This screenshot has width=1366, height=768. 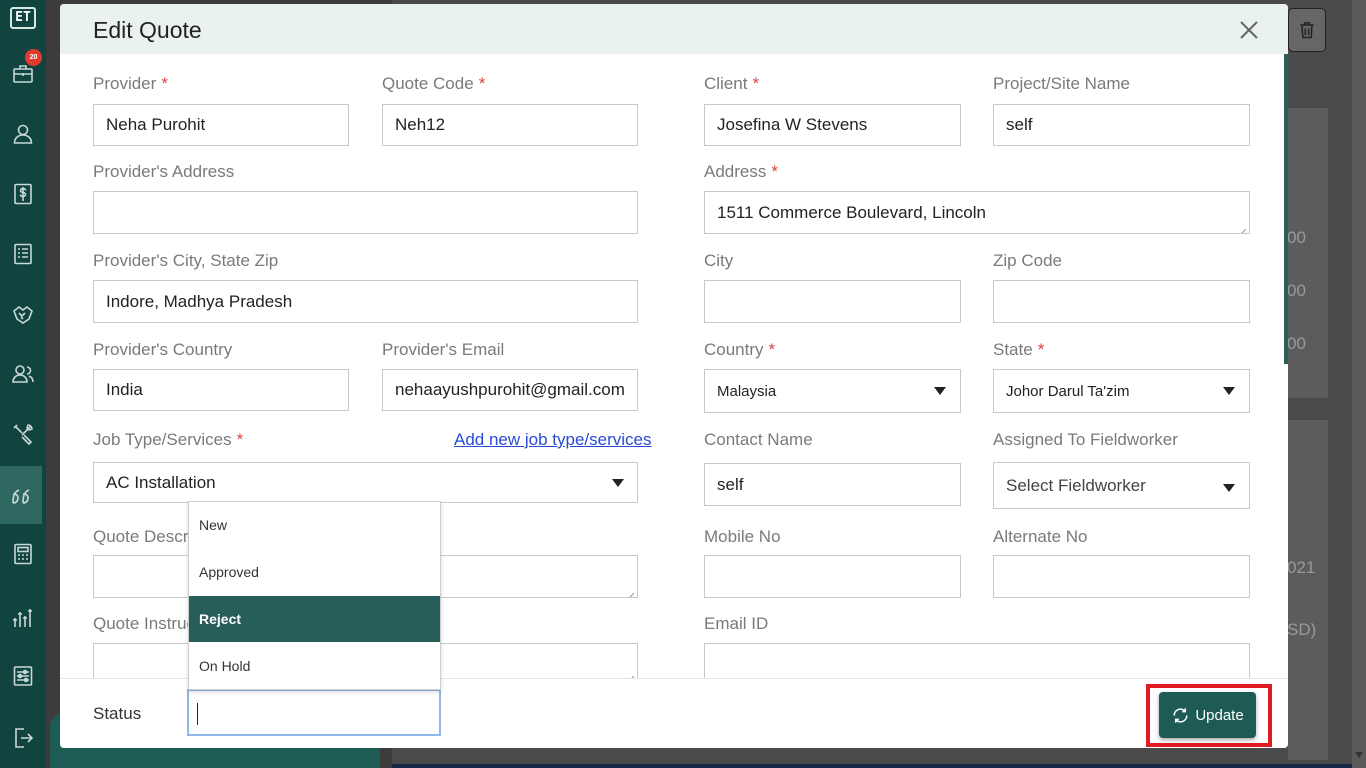 I want to click on modal-title: Edit Quote, so click(x=147, y=30).